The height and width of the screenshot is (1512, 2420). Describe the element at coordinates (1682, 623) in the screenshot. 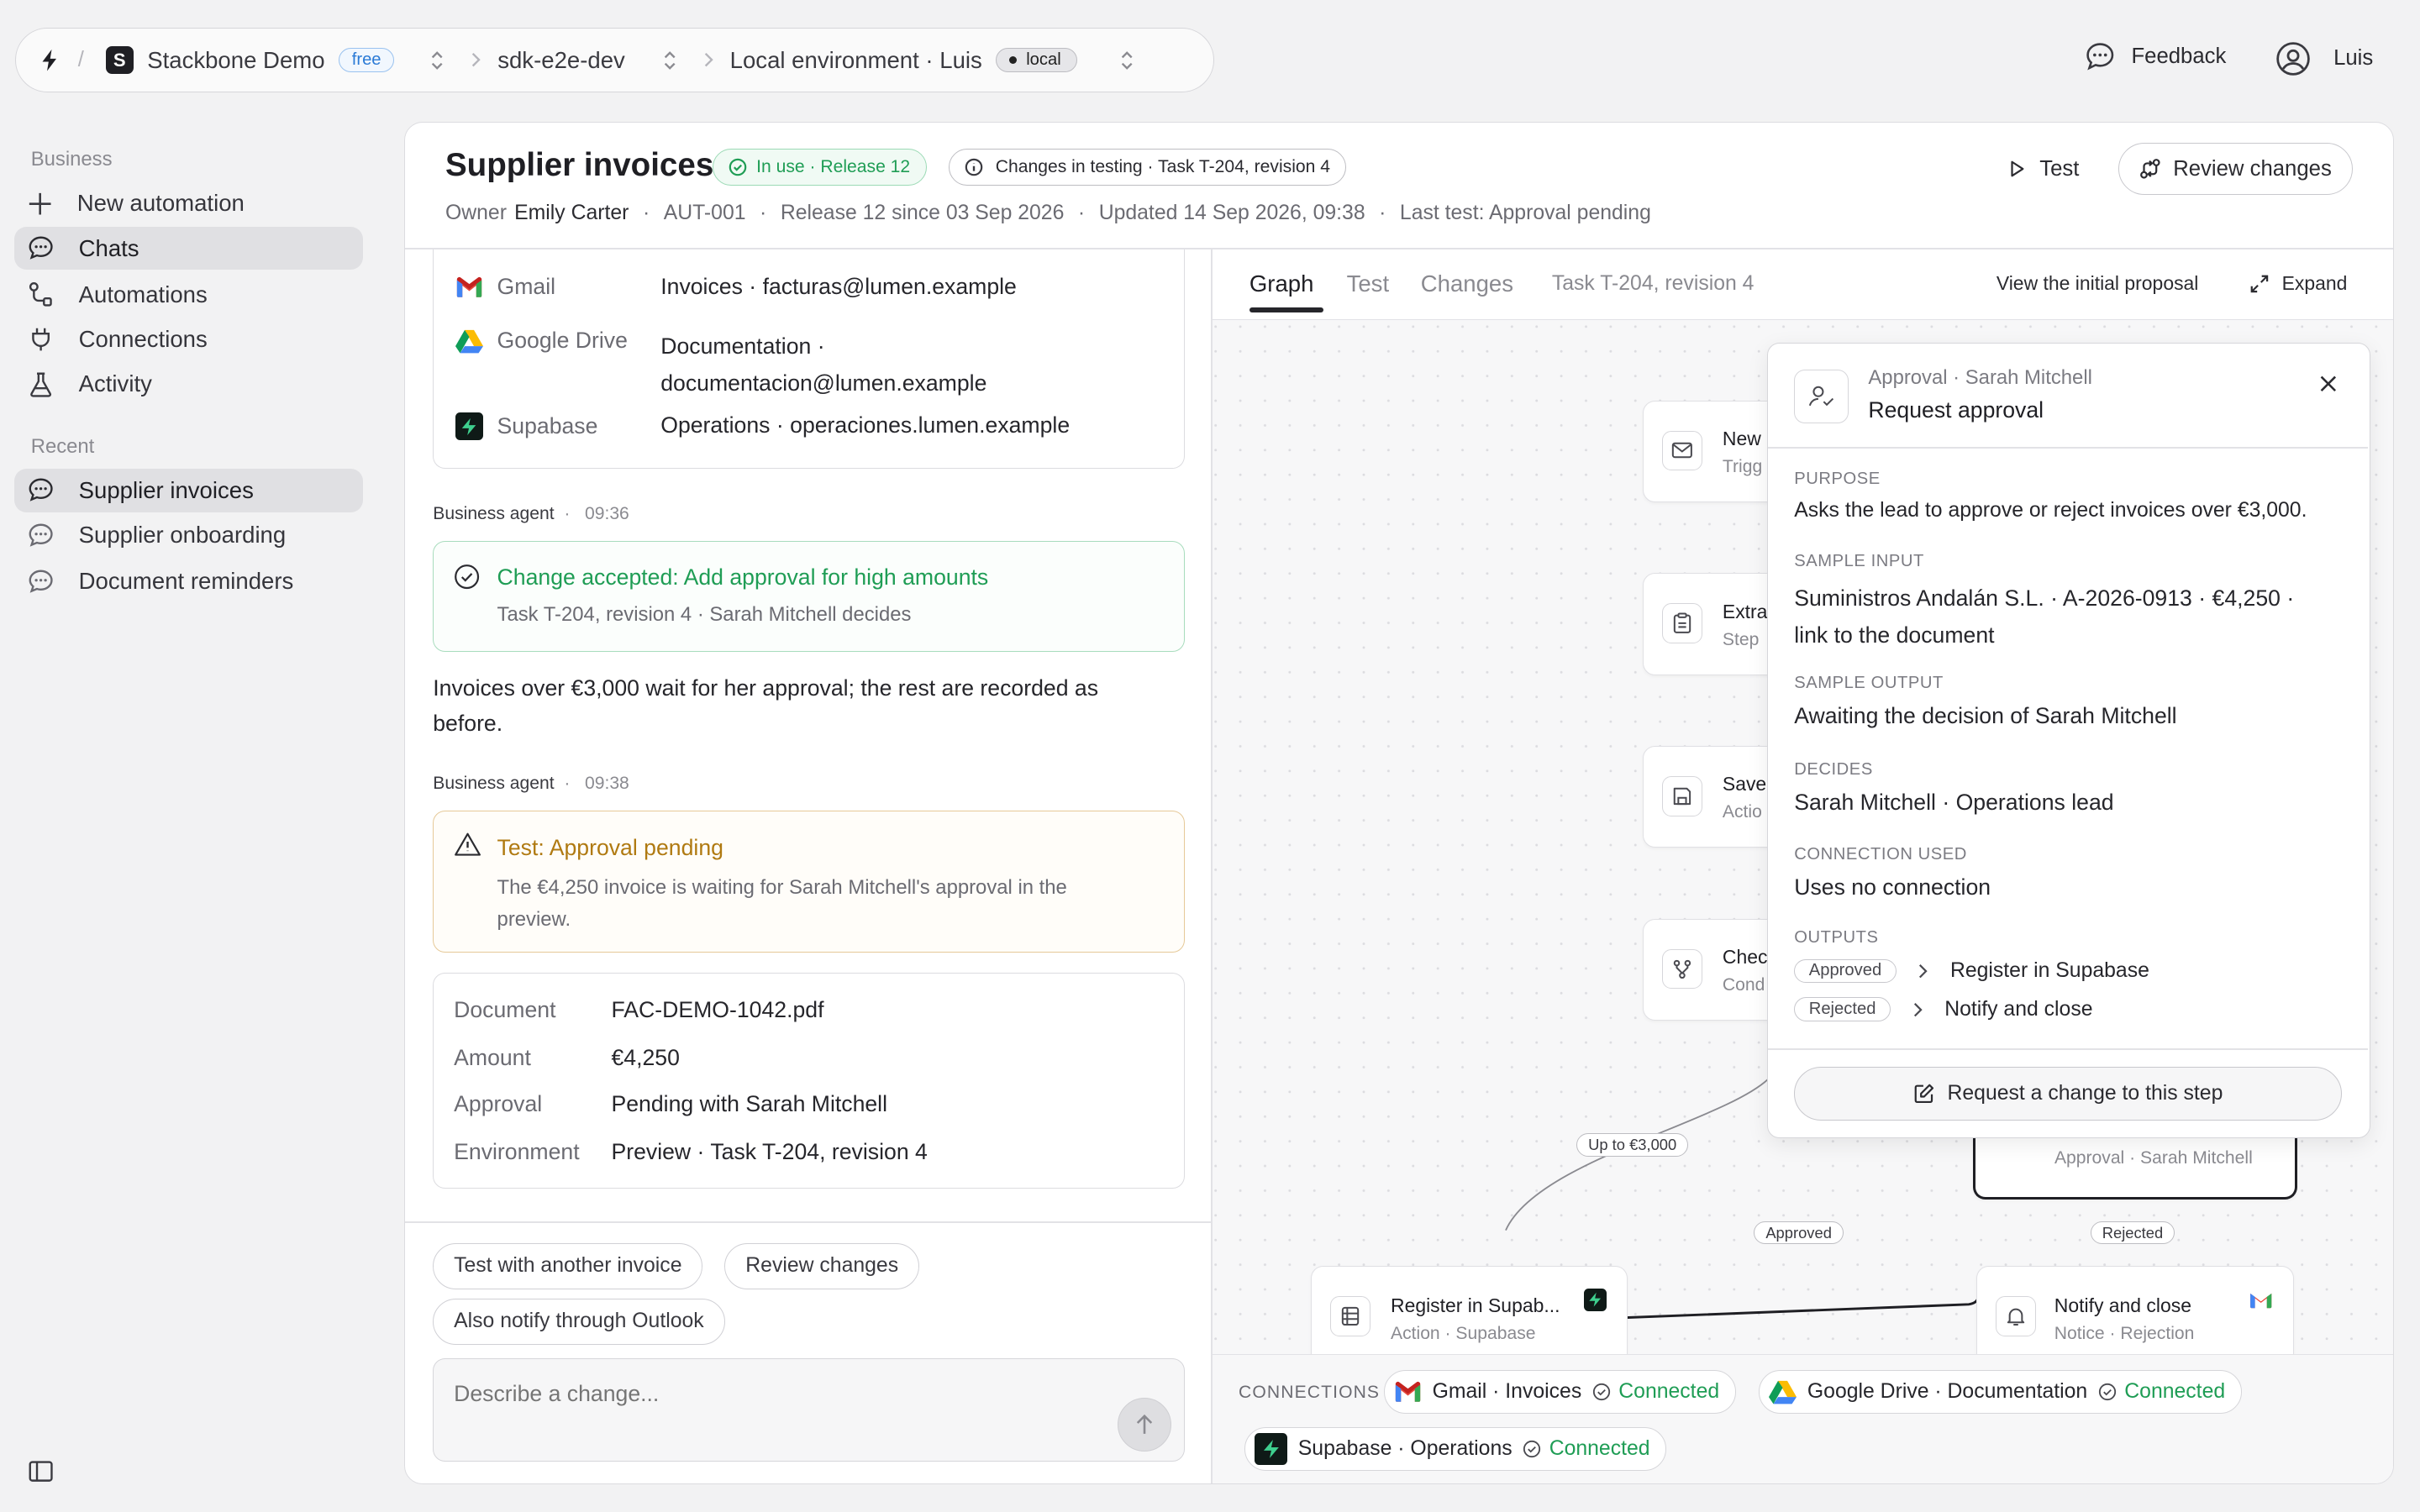

I see `clipboard-icon` at that location.